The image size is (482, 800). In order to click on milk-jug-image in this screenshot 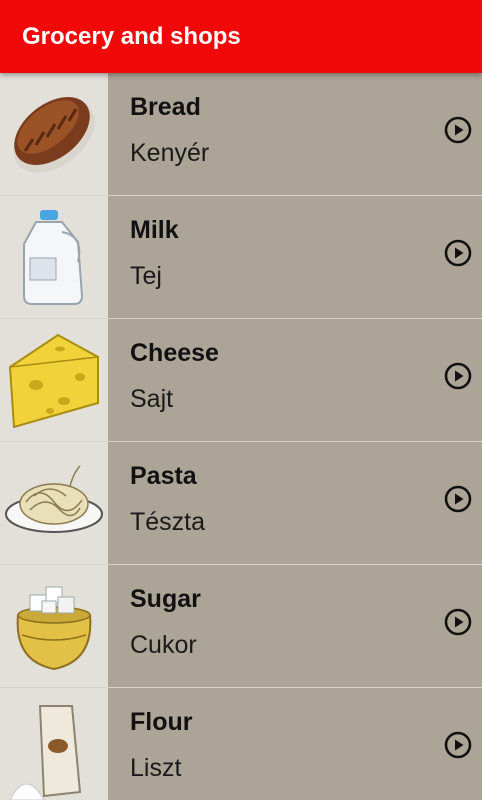, I will do `click(54, 257)`.